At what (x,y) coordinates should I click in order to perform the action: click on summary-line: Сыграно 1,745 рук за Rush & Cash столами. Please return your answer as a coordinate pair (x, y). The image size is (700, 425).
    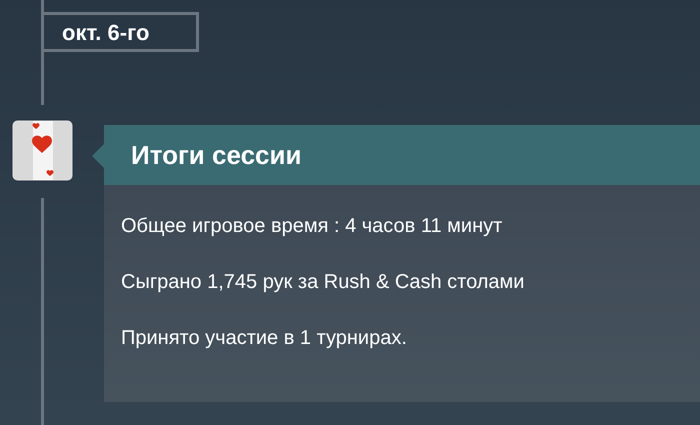
    Looking at the image, I should click on (323, 282).